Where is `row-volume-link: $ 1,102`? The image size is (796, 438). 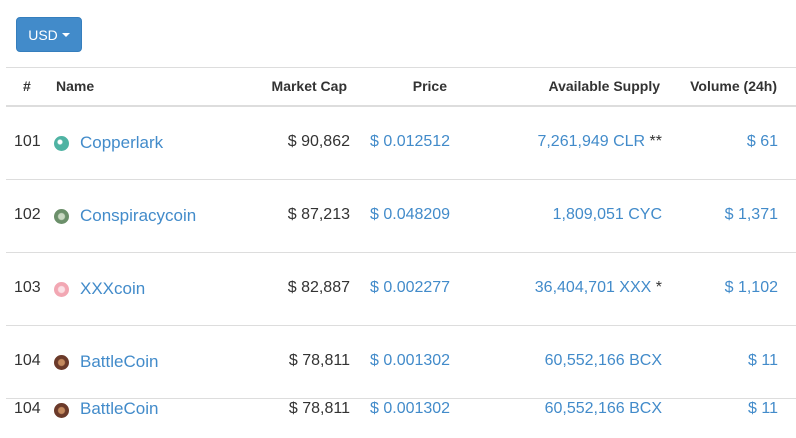
row-volume-link: $ 1,102 is located at coordinates (751, 288).